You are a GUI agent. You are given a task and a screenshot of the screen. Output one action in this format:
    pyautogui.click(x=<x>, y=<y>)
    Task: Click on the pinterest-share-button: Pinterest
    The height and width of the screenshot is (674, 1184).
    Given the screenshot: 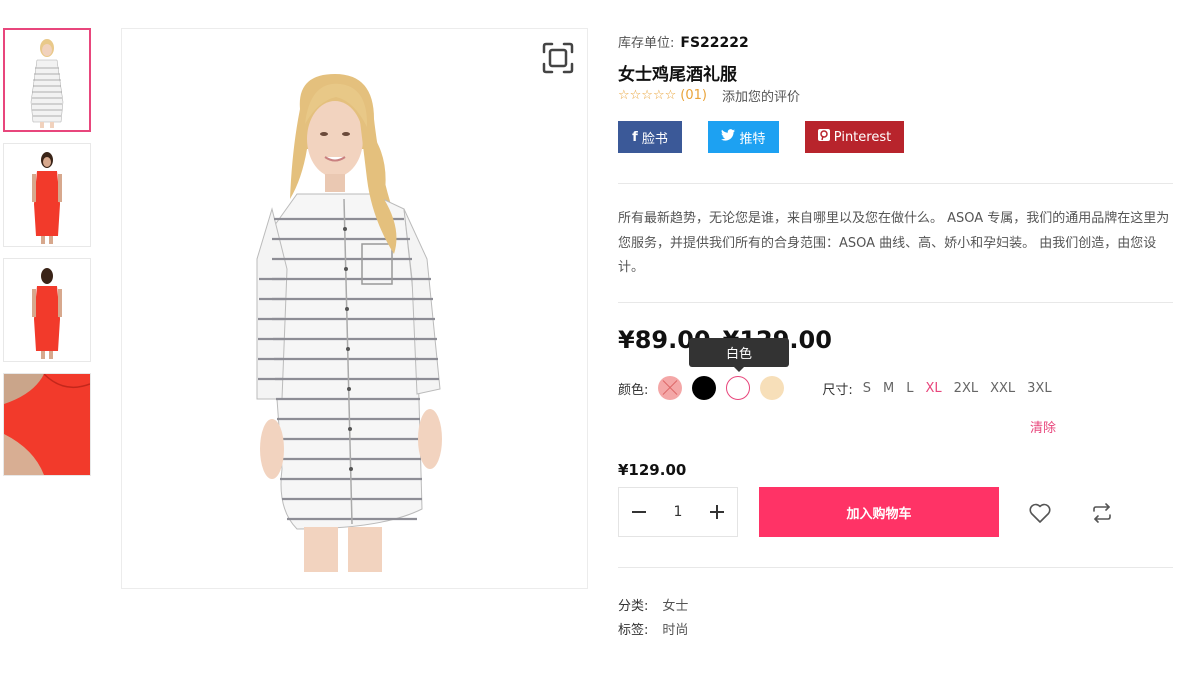 What is the action you would take?
    pyautogui.click(x=854, y=137)
    